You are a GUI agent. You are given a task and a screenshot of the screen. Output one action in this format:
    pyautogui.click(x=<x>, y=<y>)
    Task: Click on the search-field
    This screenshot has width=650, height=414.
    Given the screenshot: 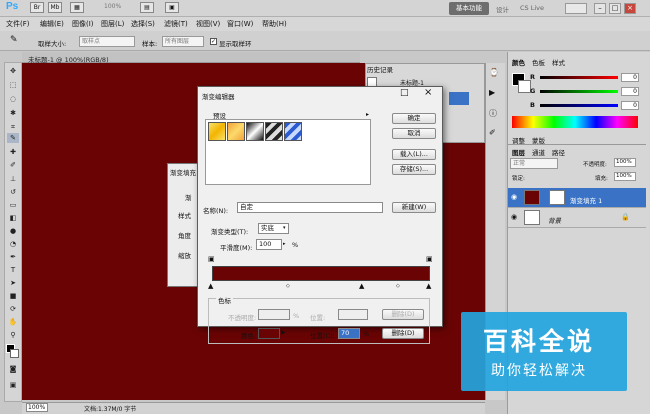 What is the action you would take?
    pyautogui.click(x=576, y=8)
    